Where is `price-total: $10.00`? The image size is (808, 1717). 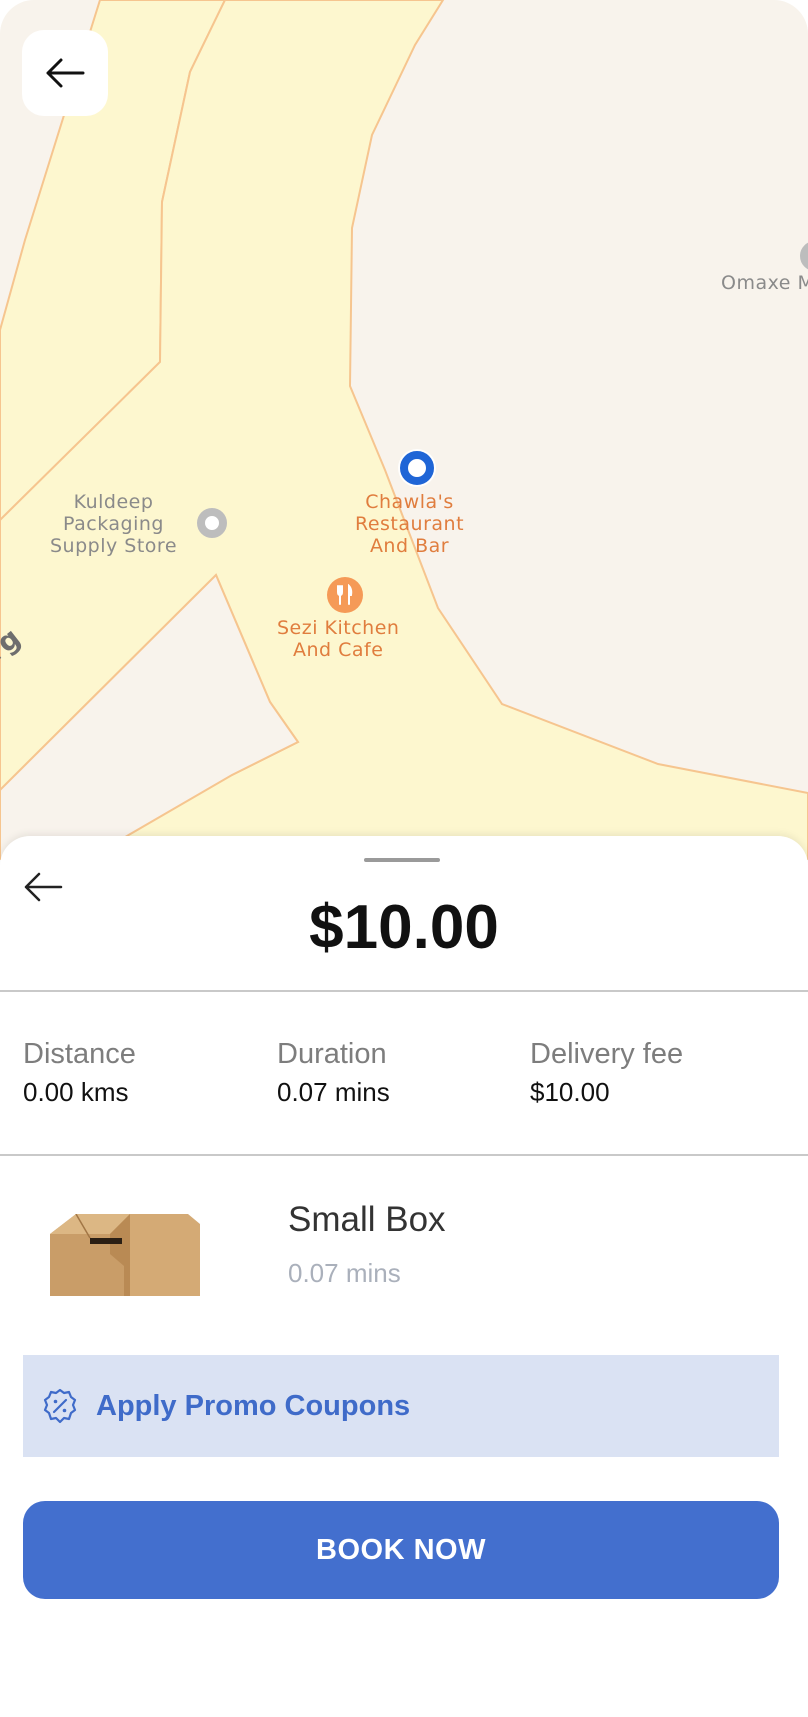 price-total: $10.00 is located at coordinates (404, 927).